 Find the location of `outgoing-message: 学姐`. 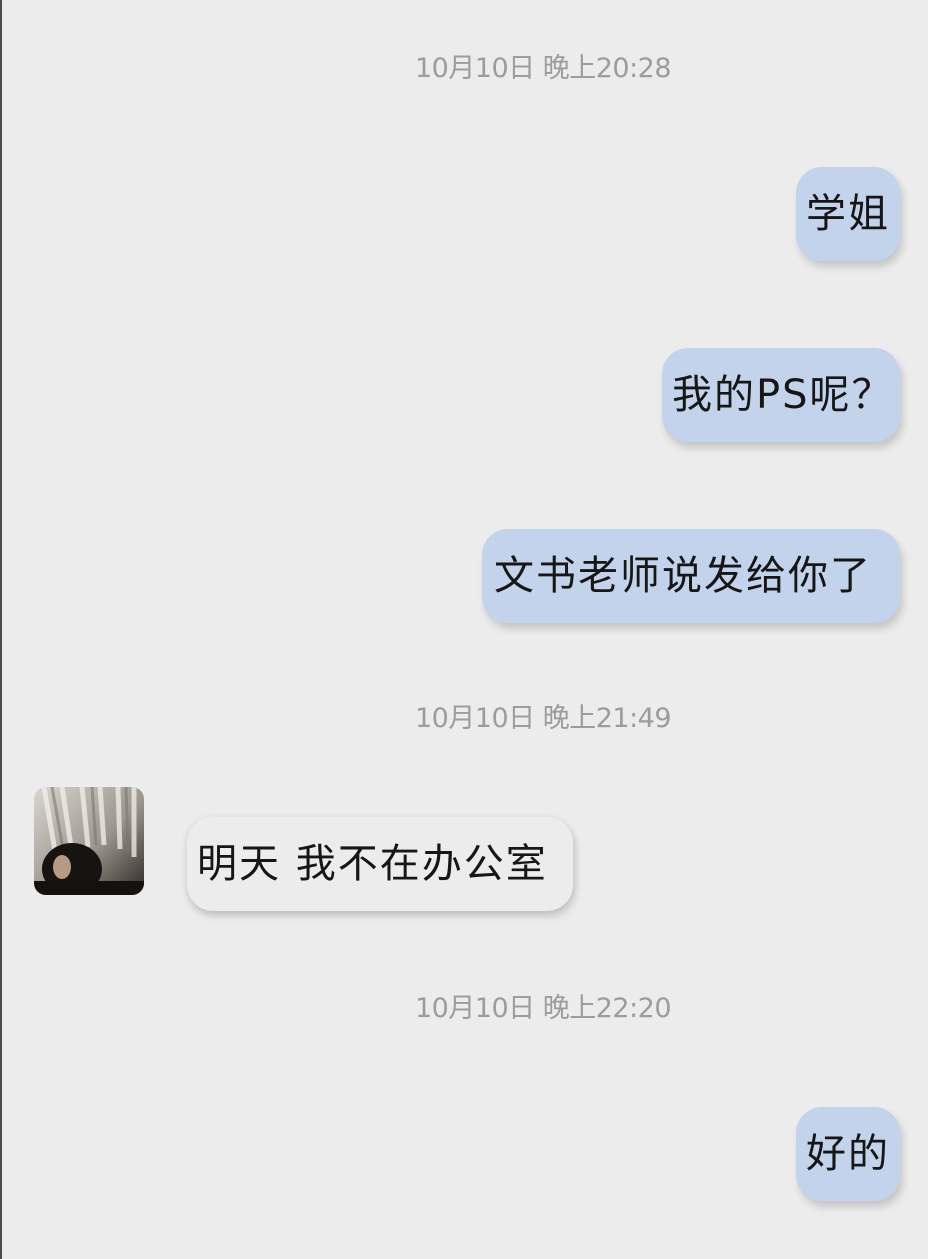

outgoing-message: 学姐 is located at coordinates (848, 214).